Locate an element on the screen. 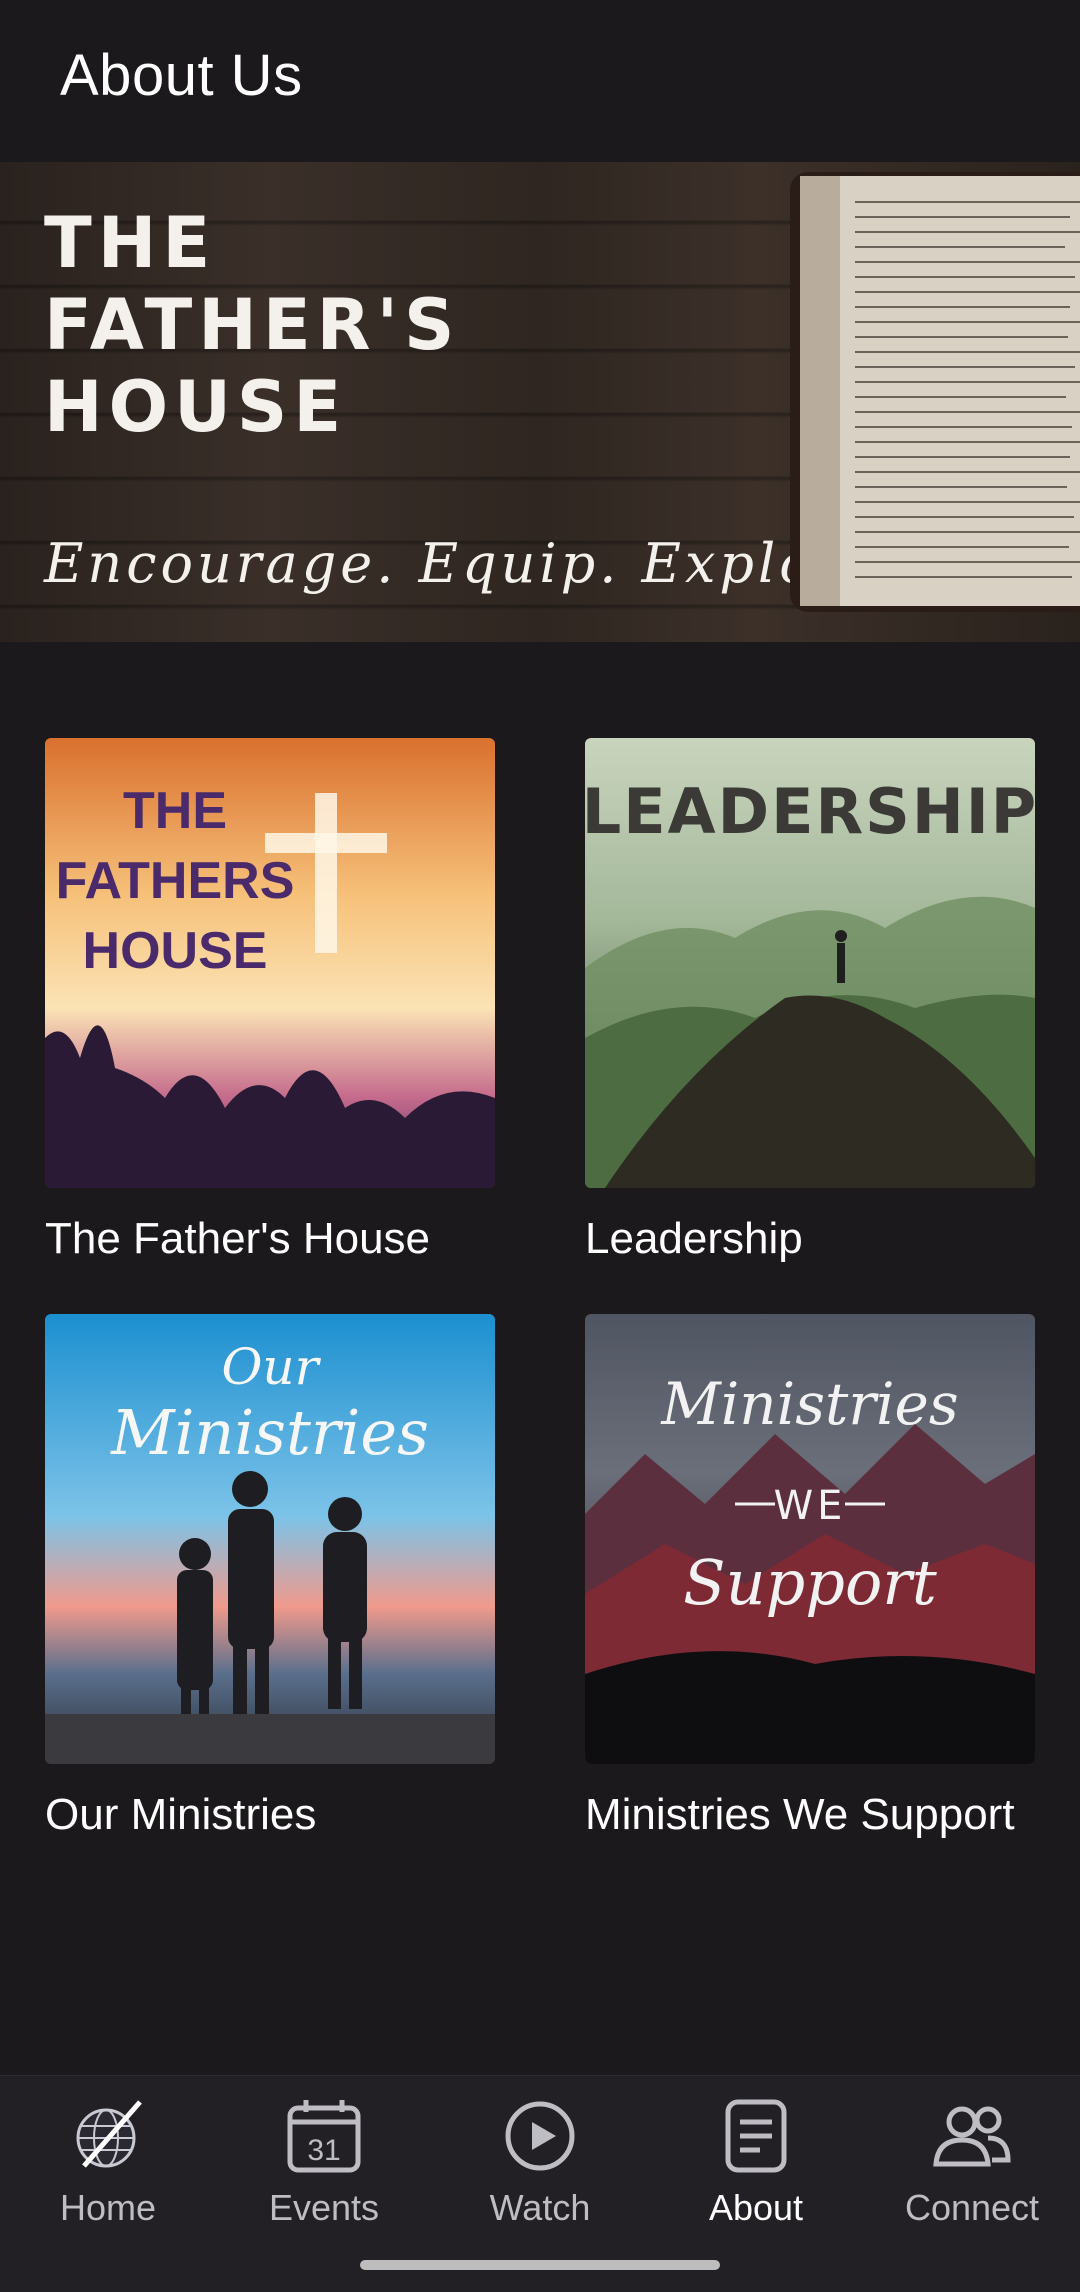  svg-text: THE is located at coordinates (175, 811).